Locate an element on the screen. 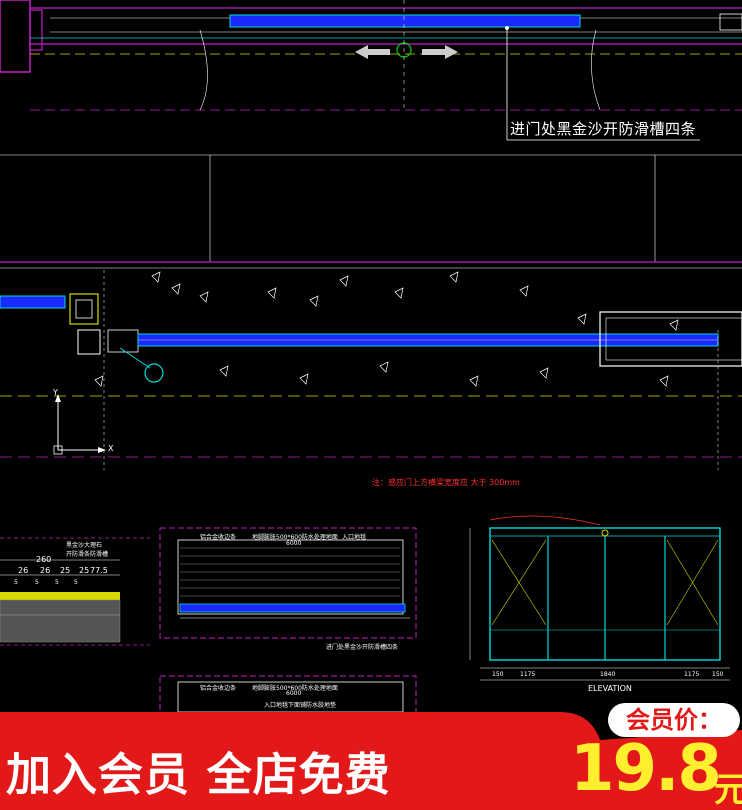 The width and height of the screenshot is (742, 810). detail-label-2: 开防滑条防滑槽 is located at coordinates (87, 554).